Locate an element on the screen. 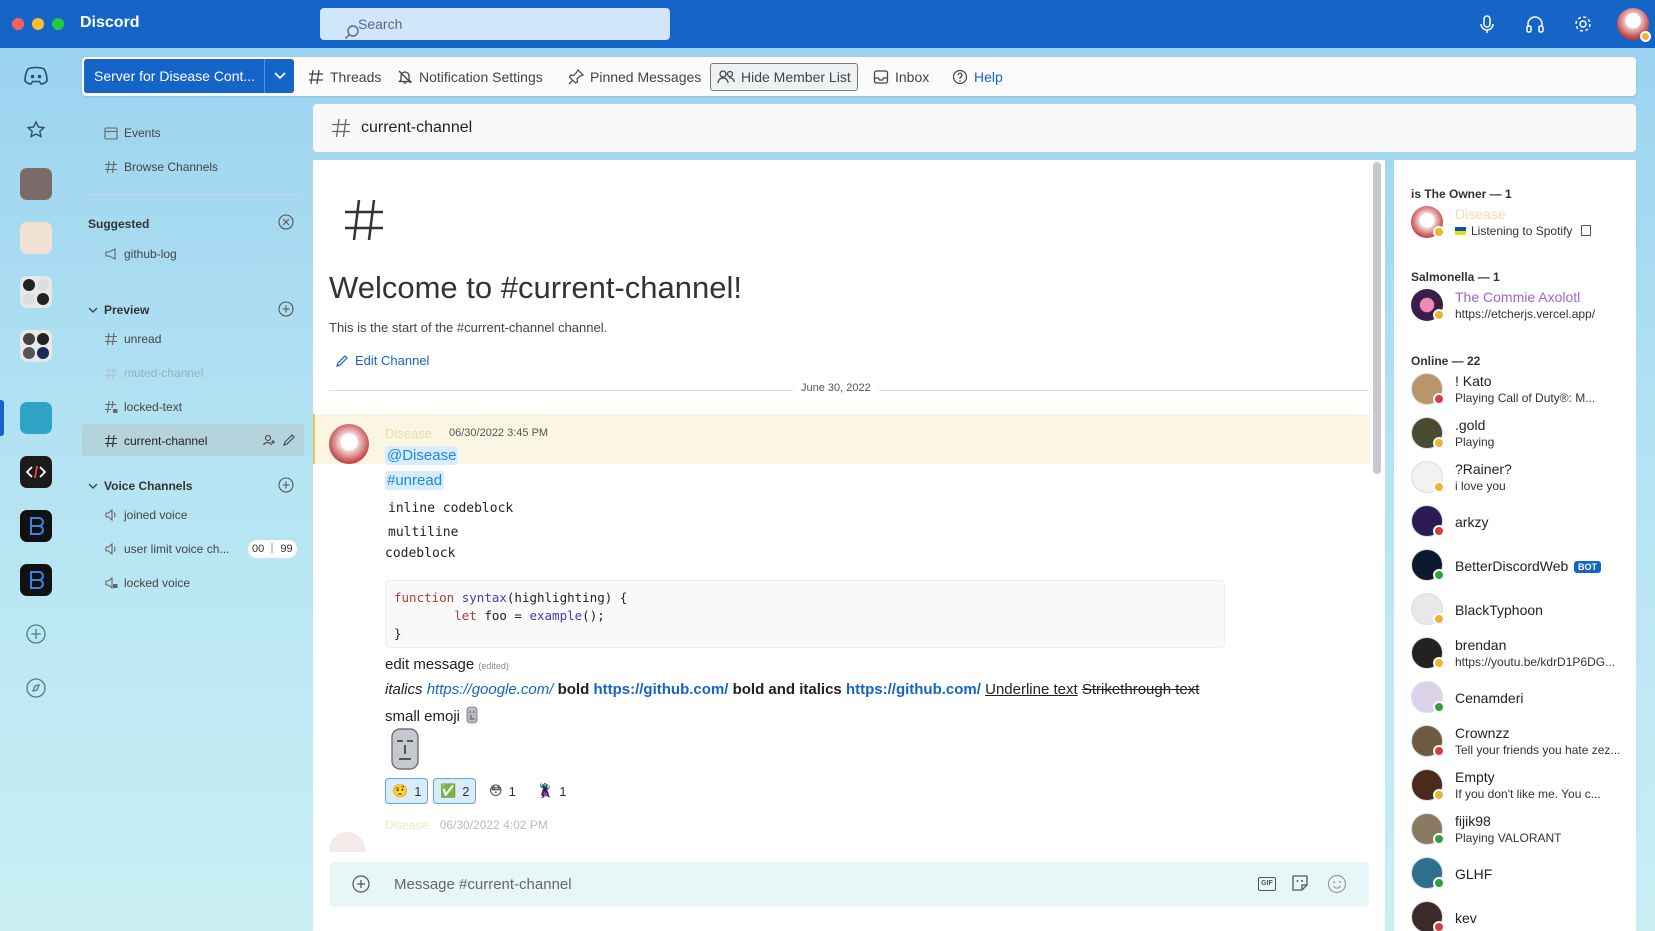 The width and height of the screenshot is (1655, 931). help-button: Help is located at coordinates (977, 77).